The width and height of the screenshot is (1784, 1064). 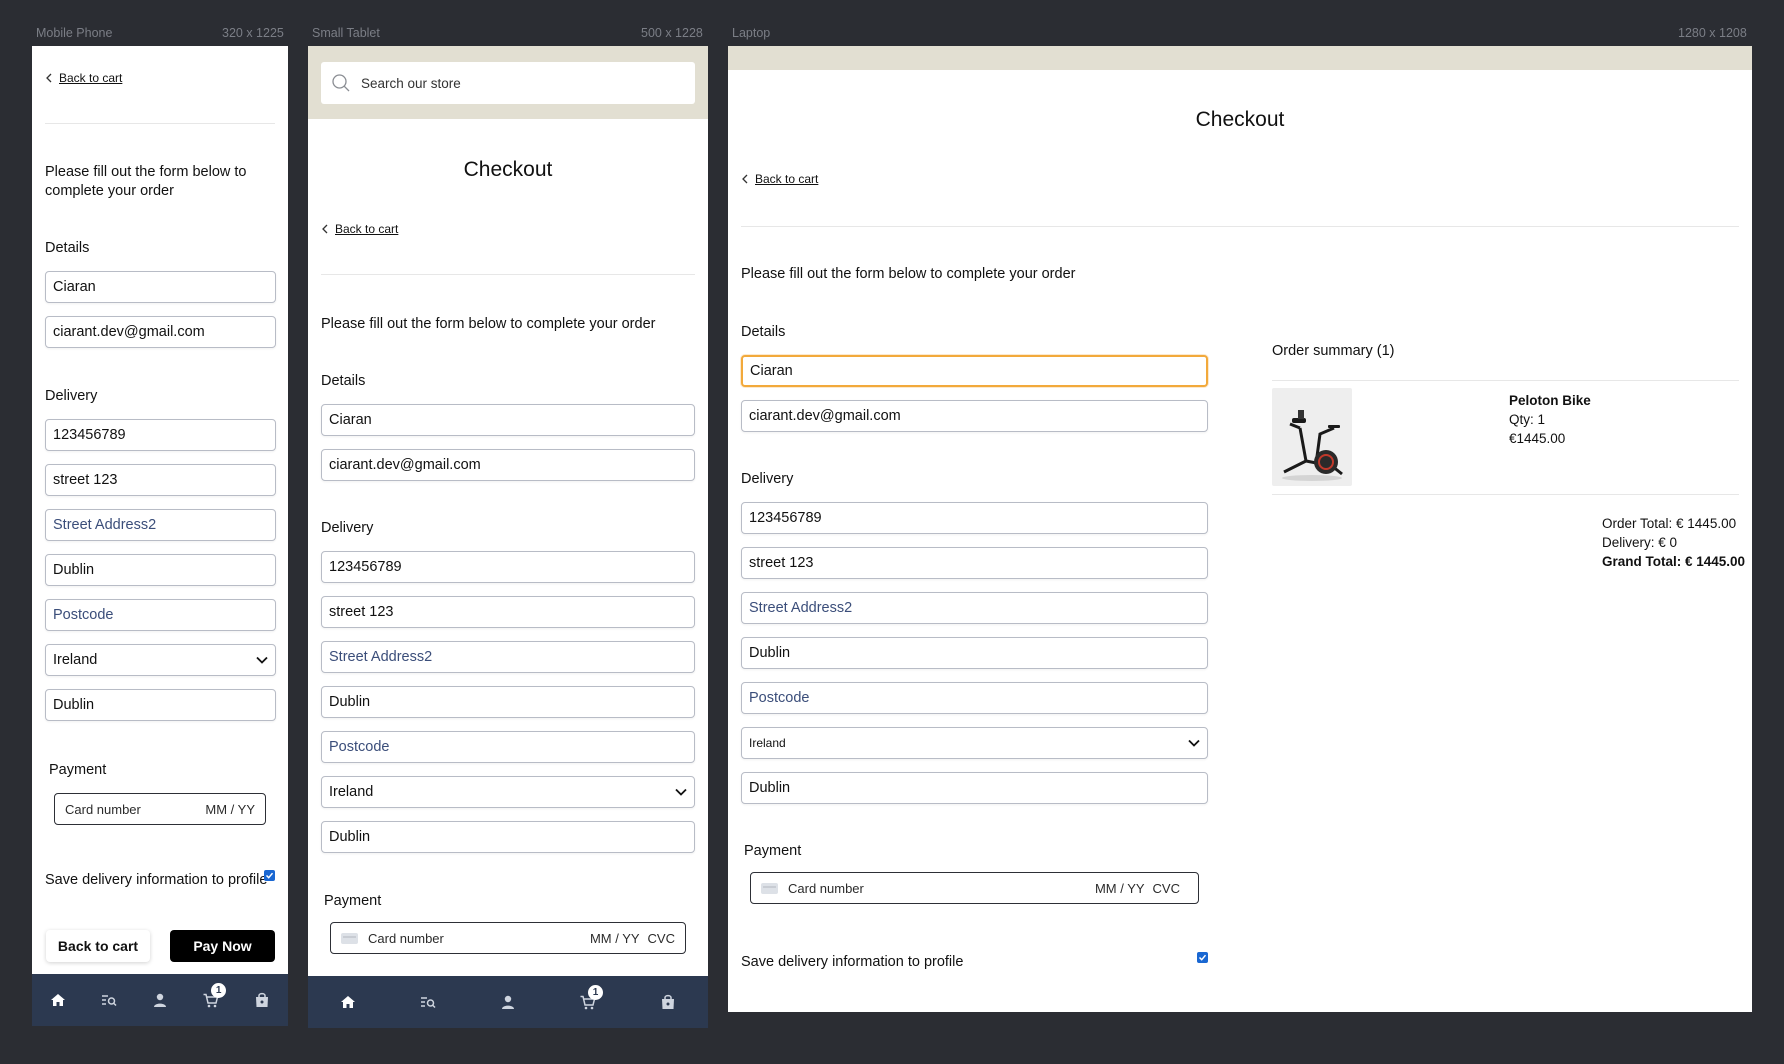 I want to click on bag-icon, so click(x=668, y=1001).